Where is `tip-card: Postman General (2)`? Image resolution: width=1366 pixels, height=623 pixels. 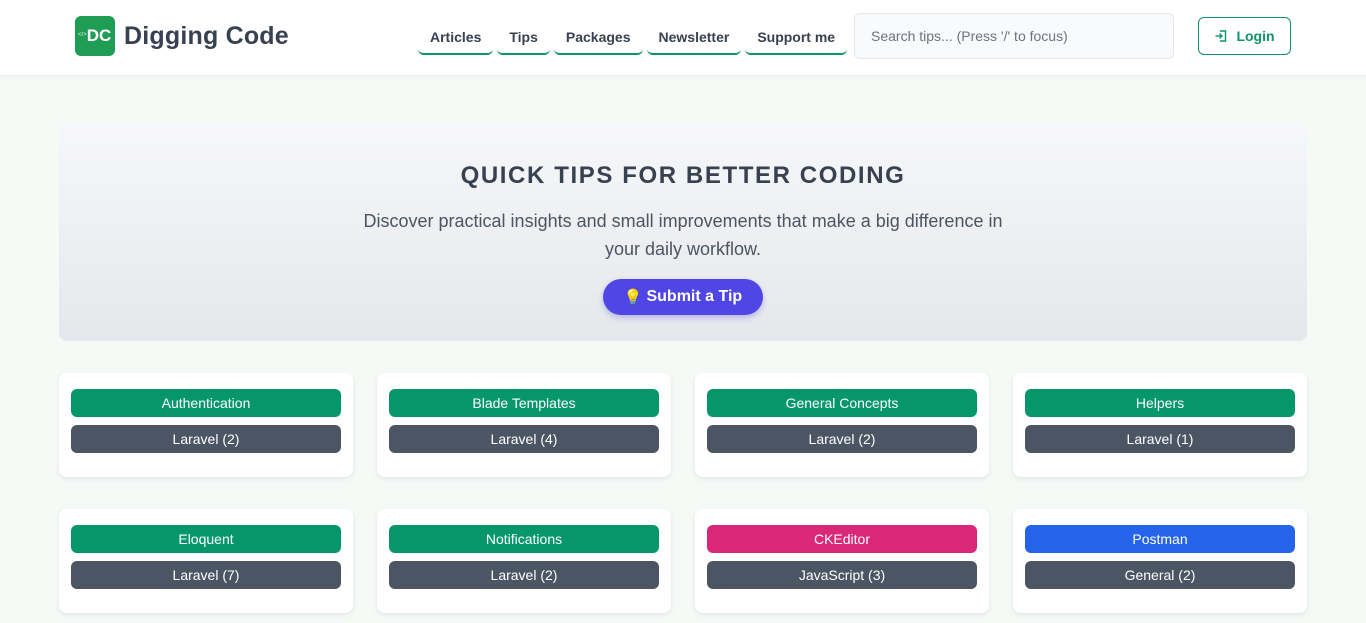 tip-card: Postman General (2) is located at coordinates (1160, 561).